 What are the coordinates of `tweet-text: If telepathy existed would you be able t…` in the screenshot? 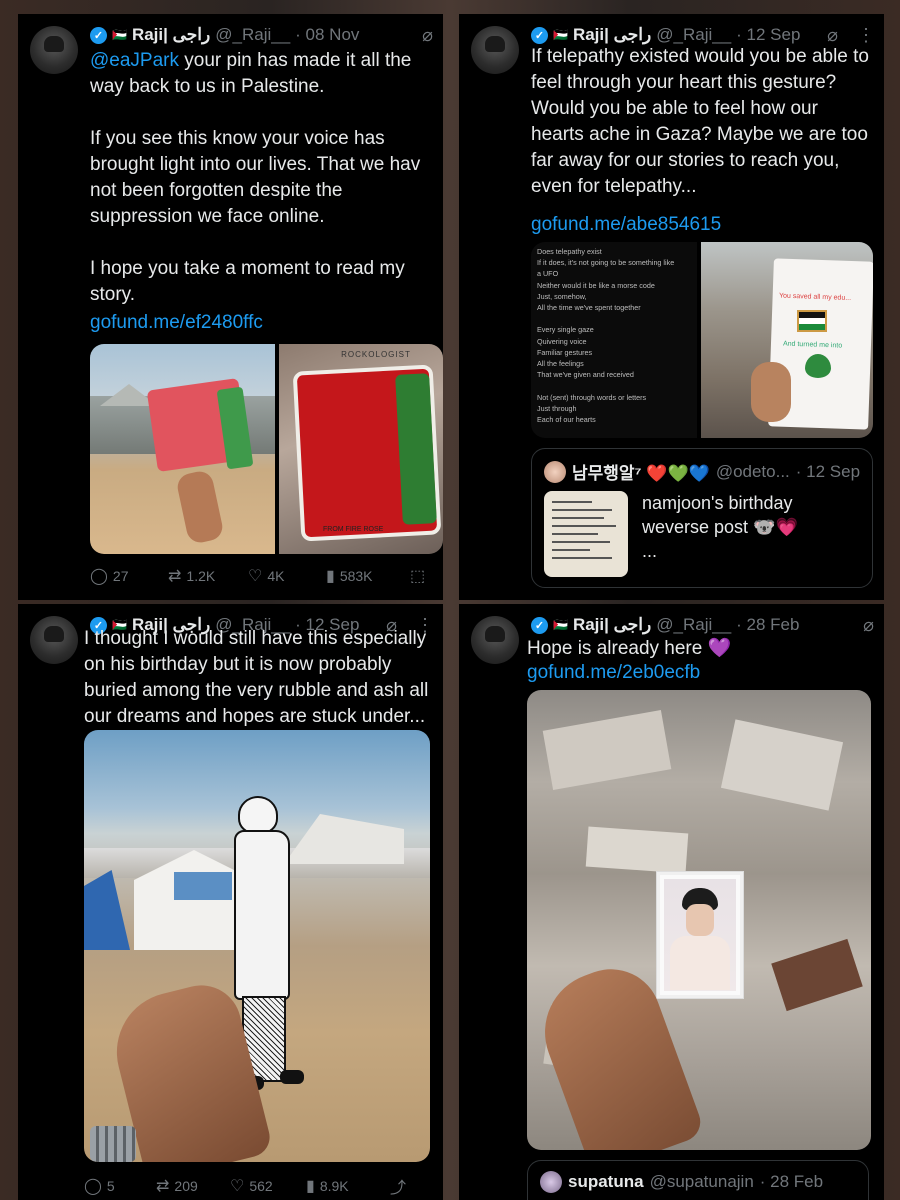 It's located at (703, 121).